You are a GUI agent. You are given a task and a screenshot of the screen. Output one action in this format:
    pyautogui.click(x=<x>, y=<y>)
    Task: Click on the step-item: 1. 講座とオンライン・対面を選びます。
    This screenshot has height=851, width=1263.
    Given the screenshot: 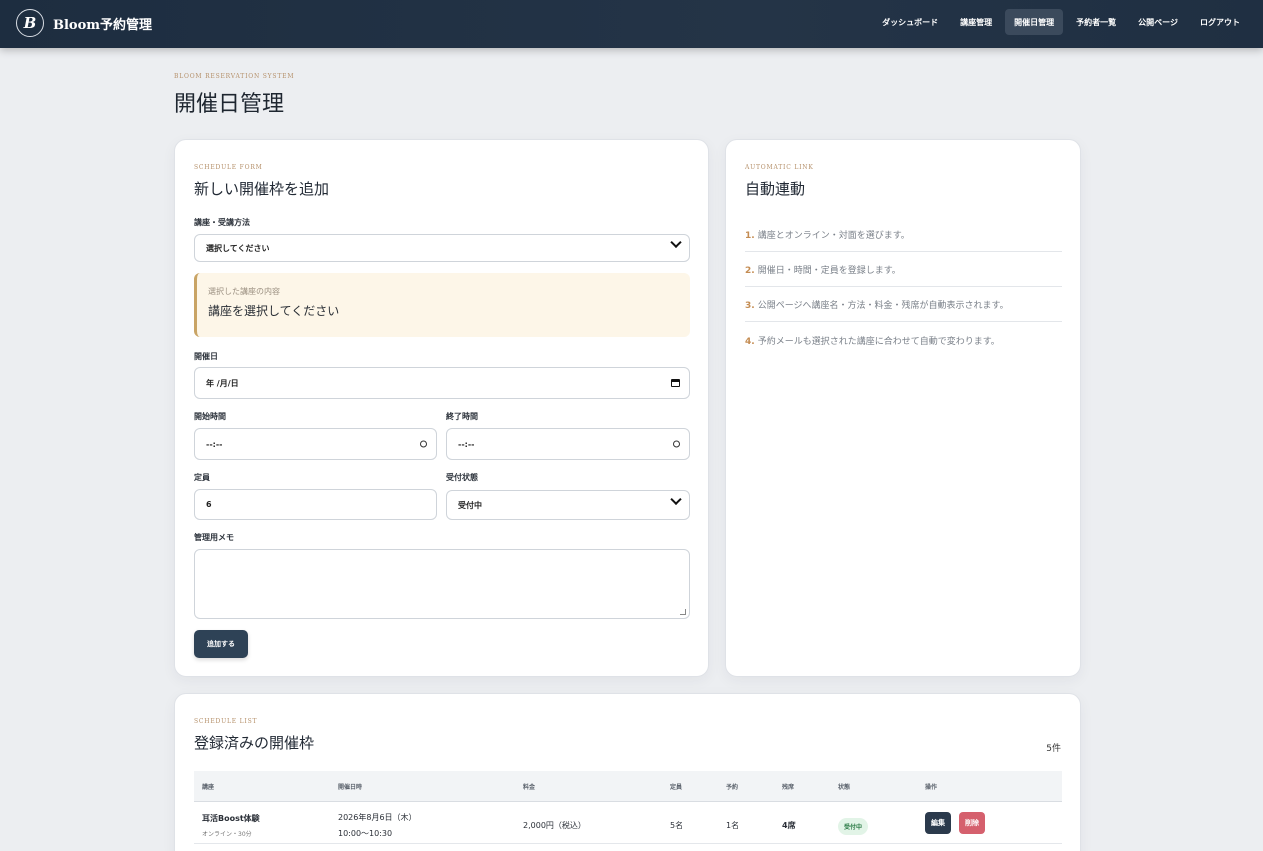 What is the action you would take?
    pyautogui.click(x=903, y=240)
    